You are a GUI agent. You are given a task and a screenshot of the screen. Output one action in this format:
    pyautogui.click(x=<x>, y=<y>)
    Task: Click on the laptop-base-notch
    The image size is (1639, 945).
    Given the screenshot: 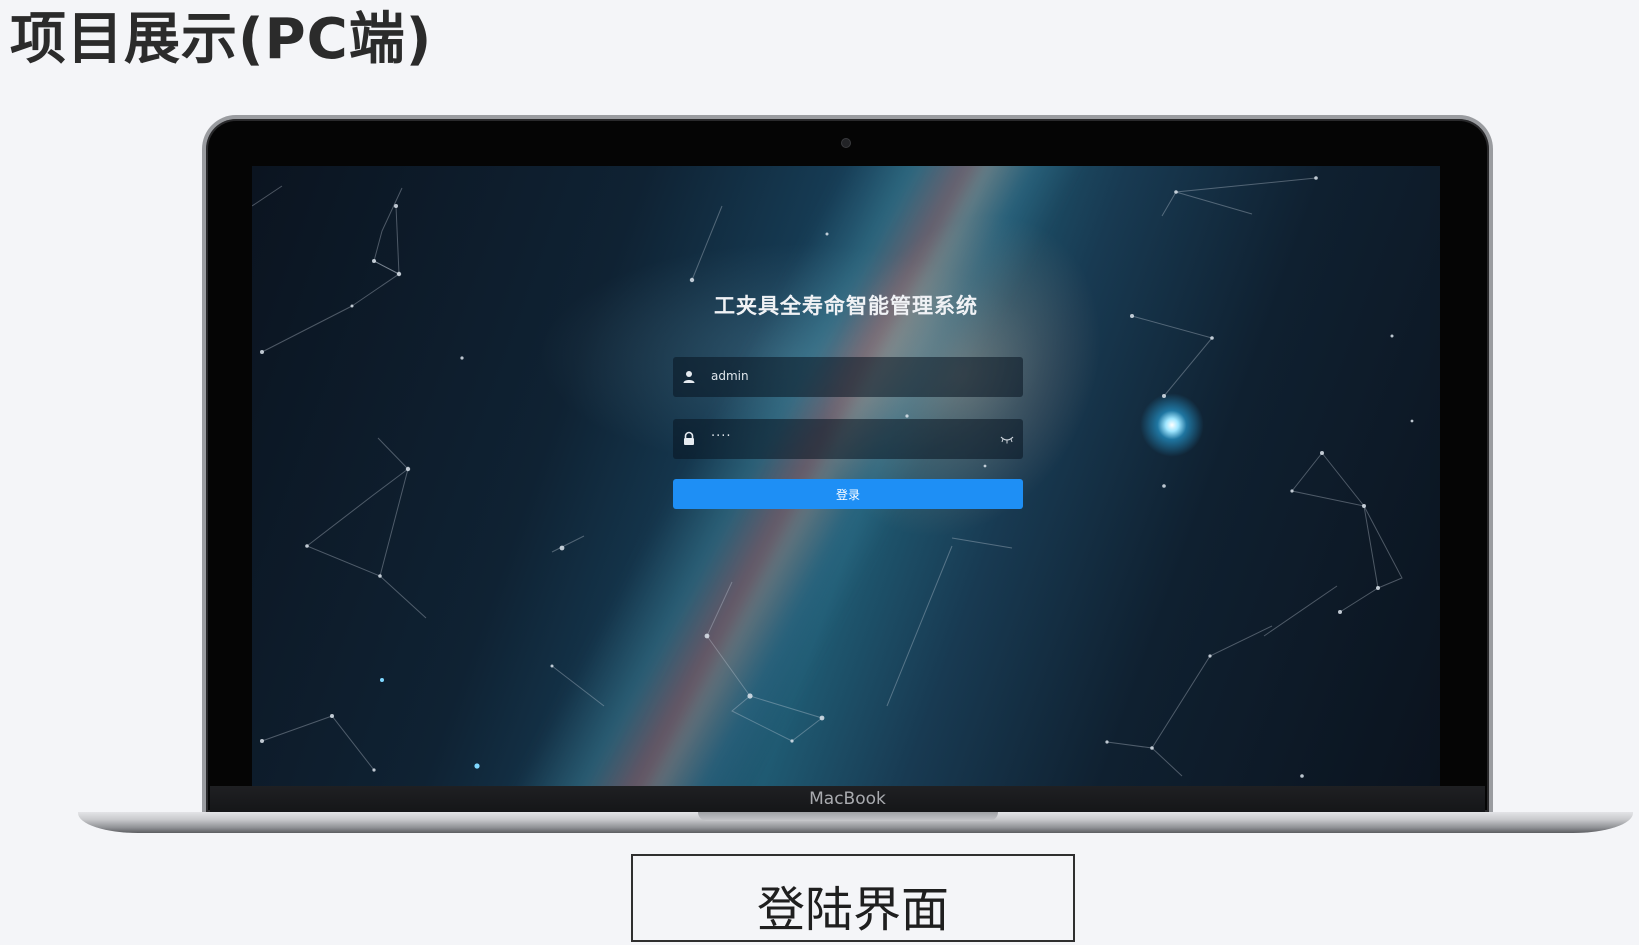 What is the action you would take?
    pyautogui.click(x=848, y=816)
    